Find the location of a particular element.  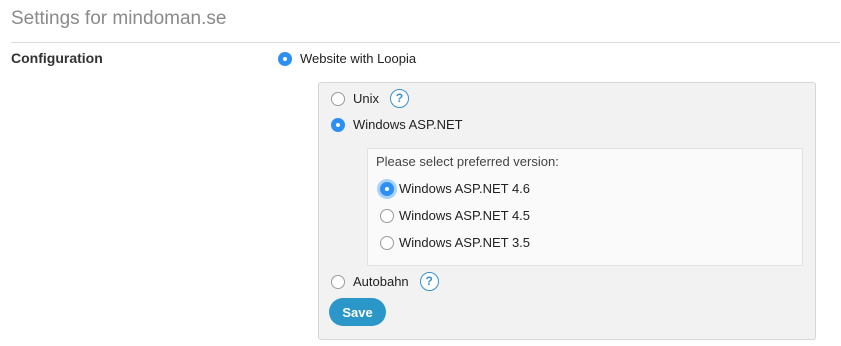

unix-radio is located at coordinates (338, 98).